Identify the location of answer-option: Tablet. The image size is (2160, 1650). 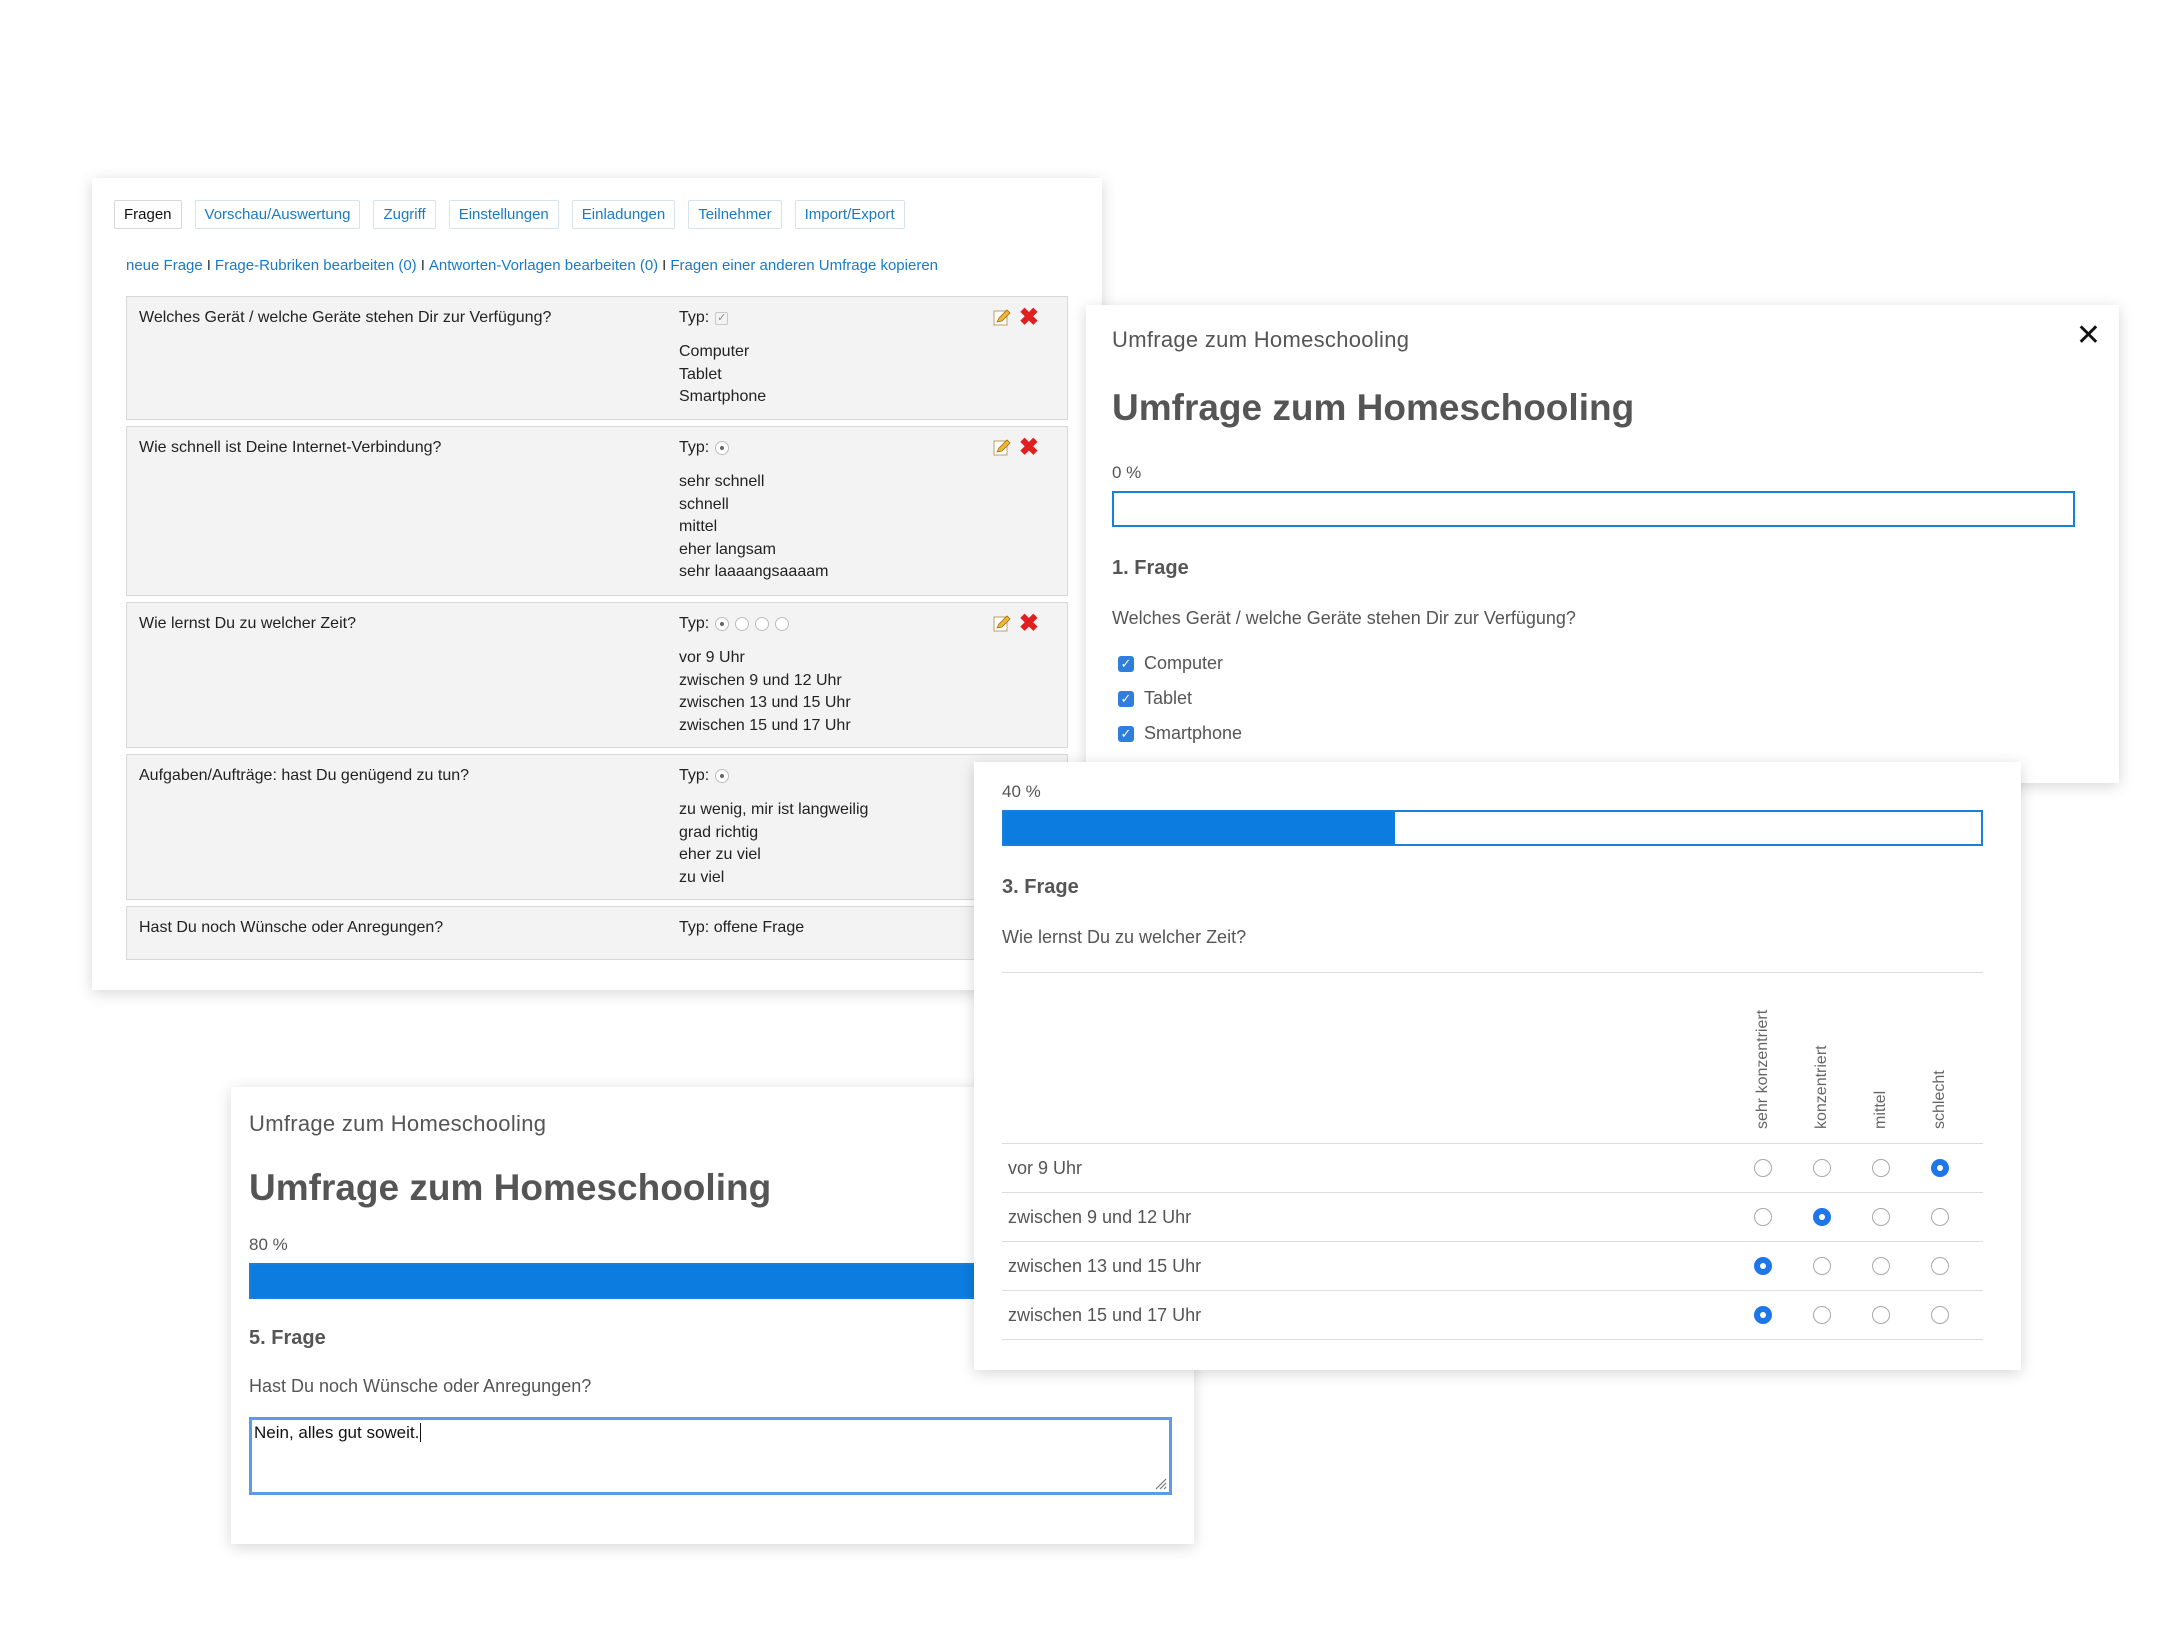
(700, 374).